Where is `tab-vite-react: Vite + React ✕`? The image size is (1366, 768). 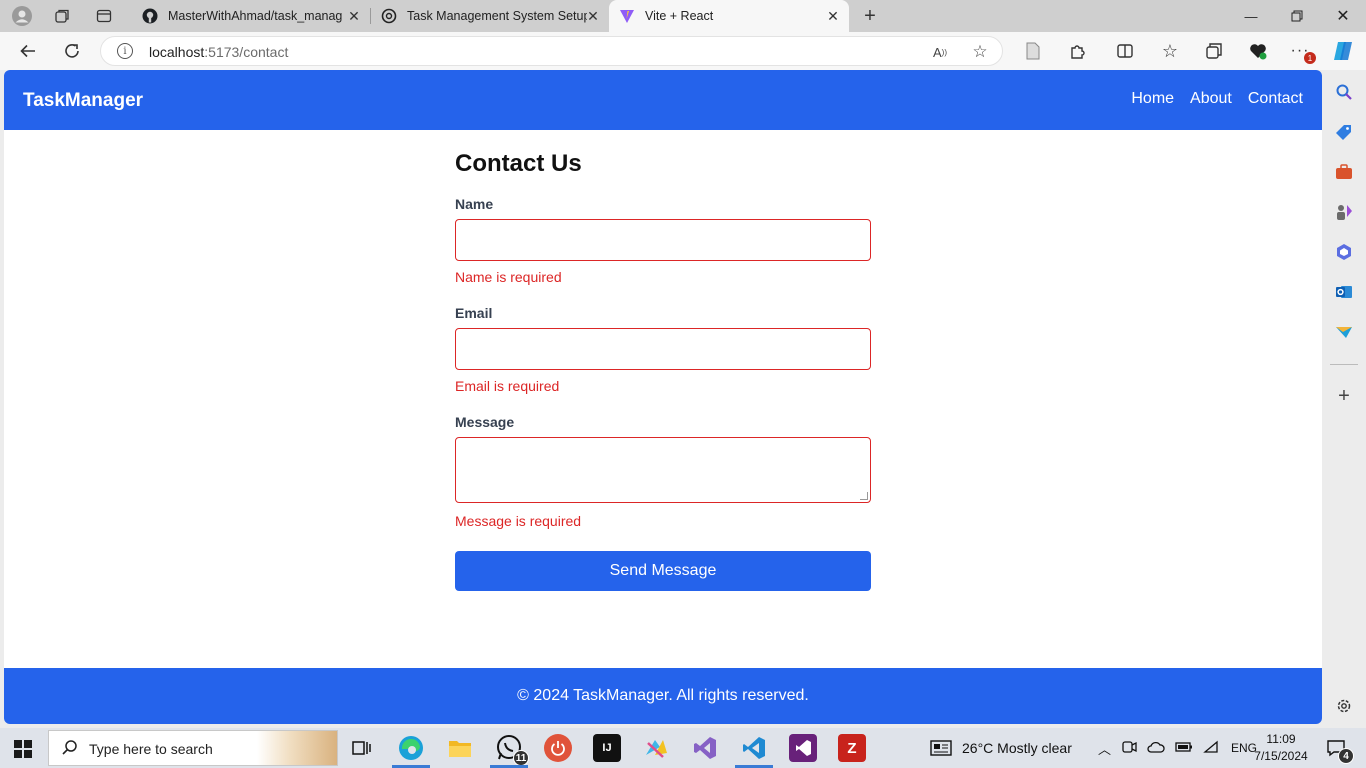
tab-vite-react: Vite + React ✕ is located at coordinates (729, 16).